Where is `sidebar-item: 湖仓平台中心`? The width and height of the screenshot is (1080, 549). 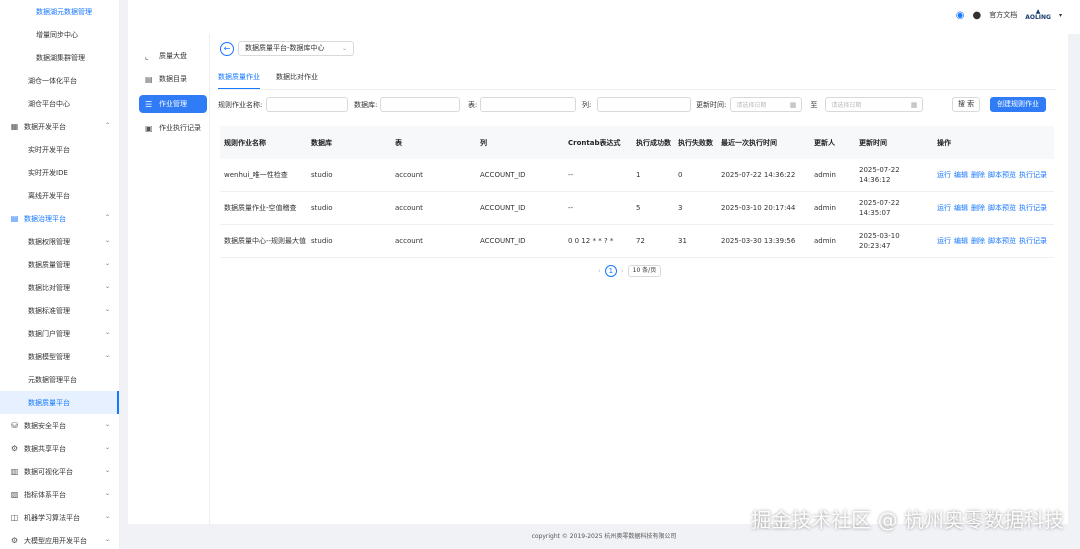 sidebar-item: 湖仓平台中心 is located at coordinates (59, 103).